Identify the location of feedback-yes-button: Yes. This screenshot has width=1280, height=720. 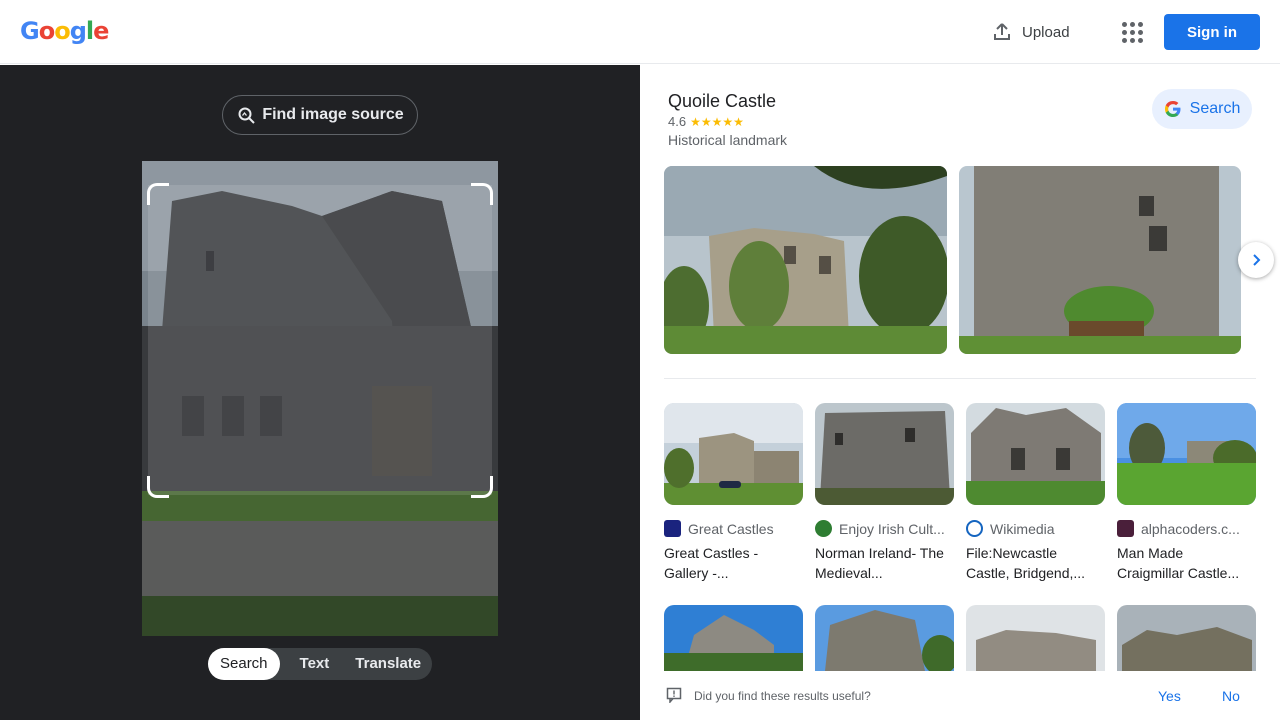
(1169, 696).